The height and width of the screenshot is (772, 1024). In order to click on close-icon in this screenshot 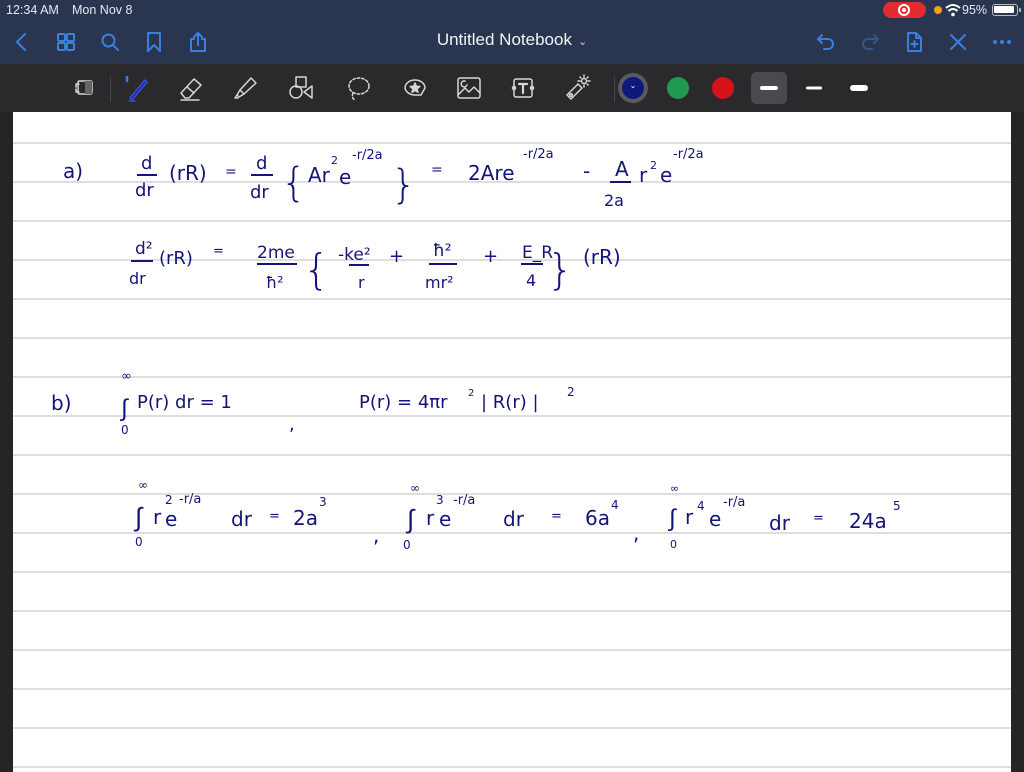, I will do `click(958, 42)`.